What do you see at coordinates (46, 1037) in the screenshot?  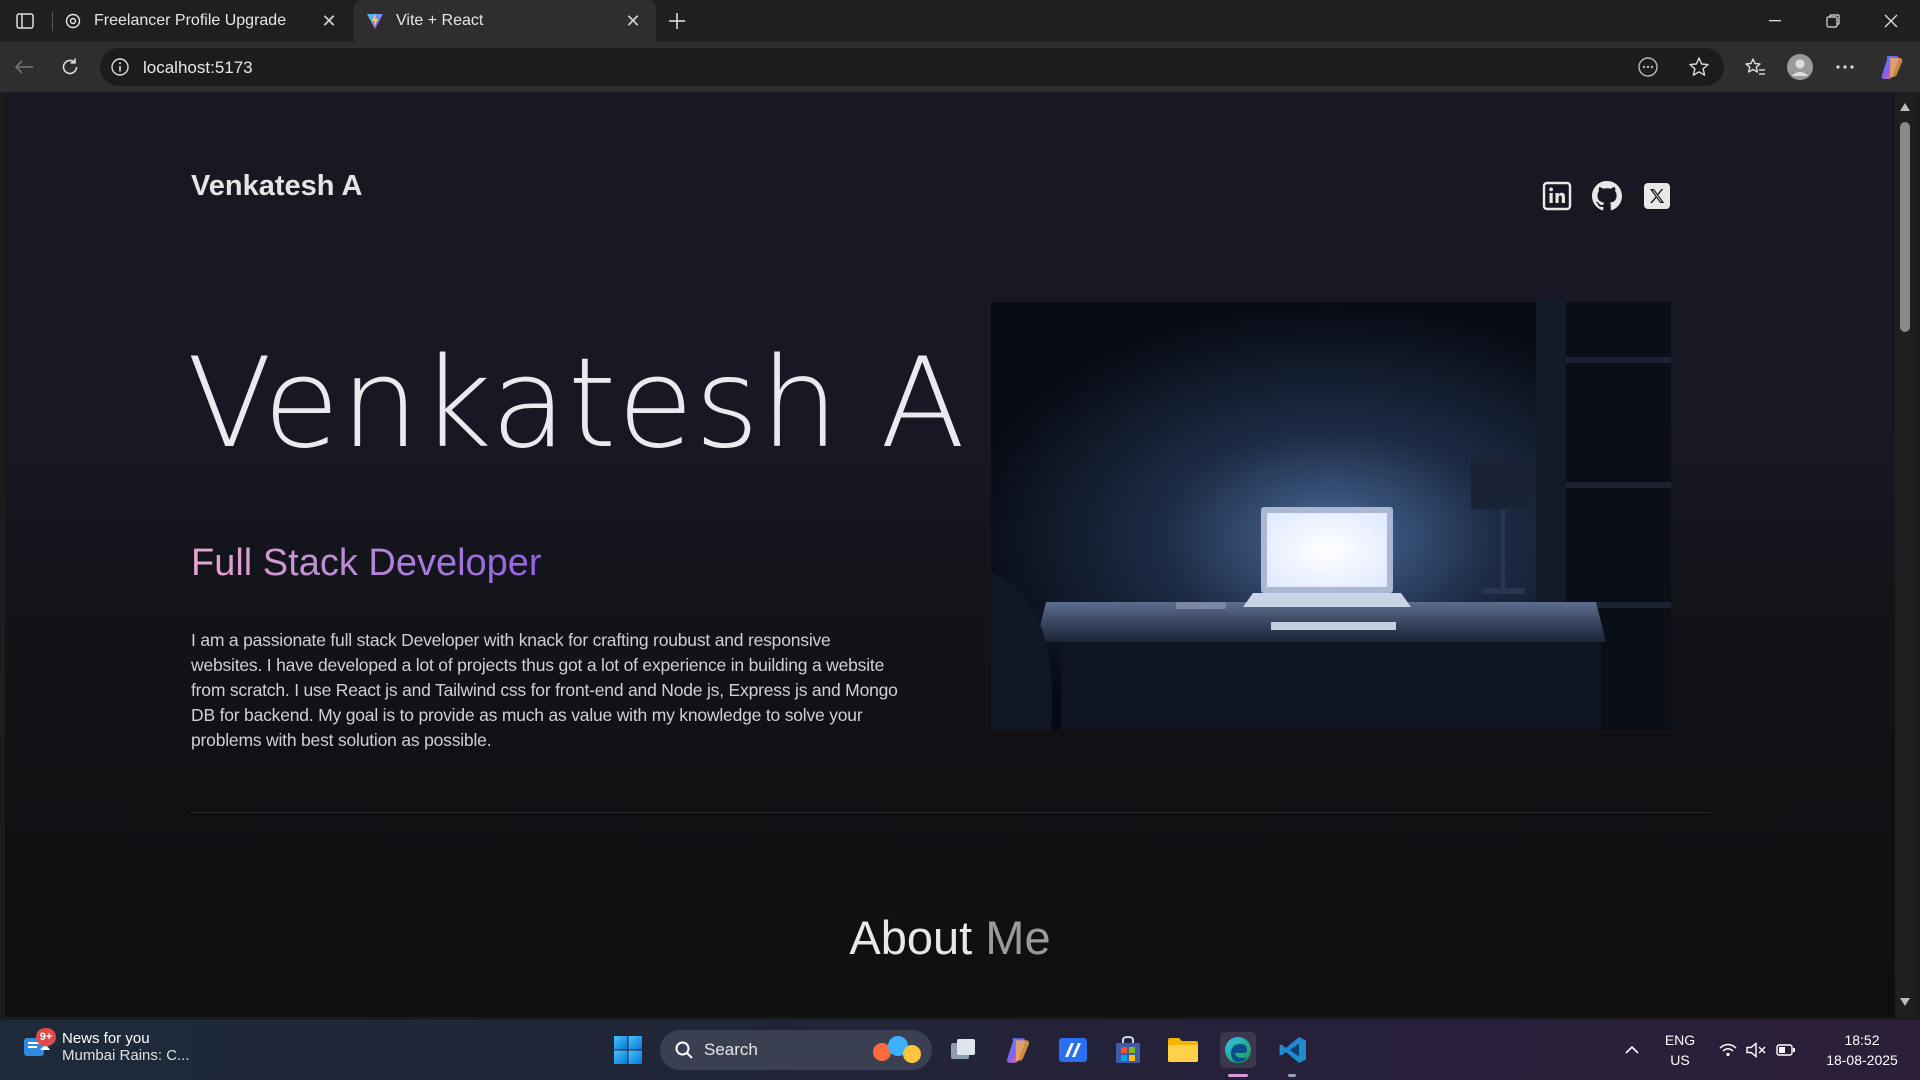 I see `news-badge: 9+` at bounding box center [46, 1037].